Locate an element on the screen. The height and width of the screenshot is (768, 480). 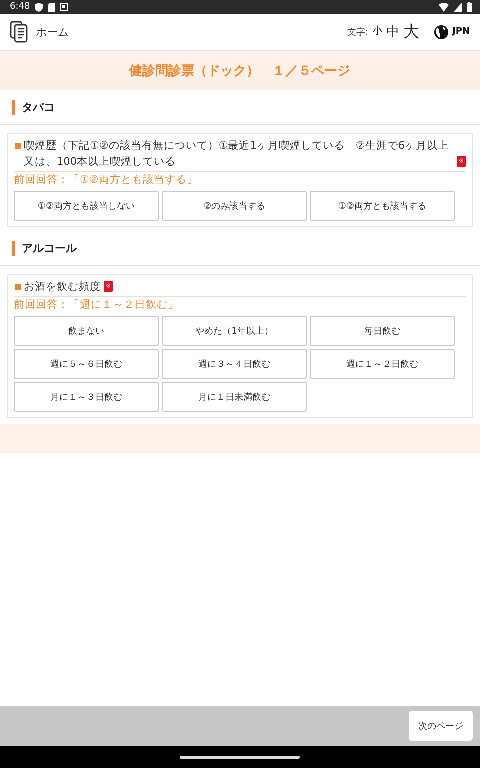
text-size-option: 中 is located at coordinates (393, 32).